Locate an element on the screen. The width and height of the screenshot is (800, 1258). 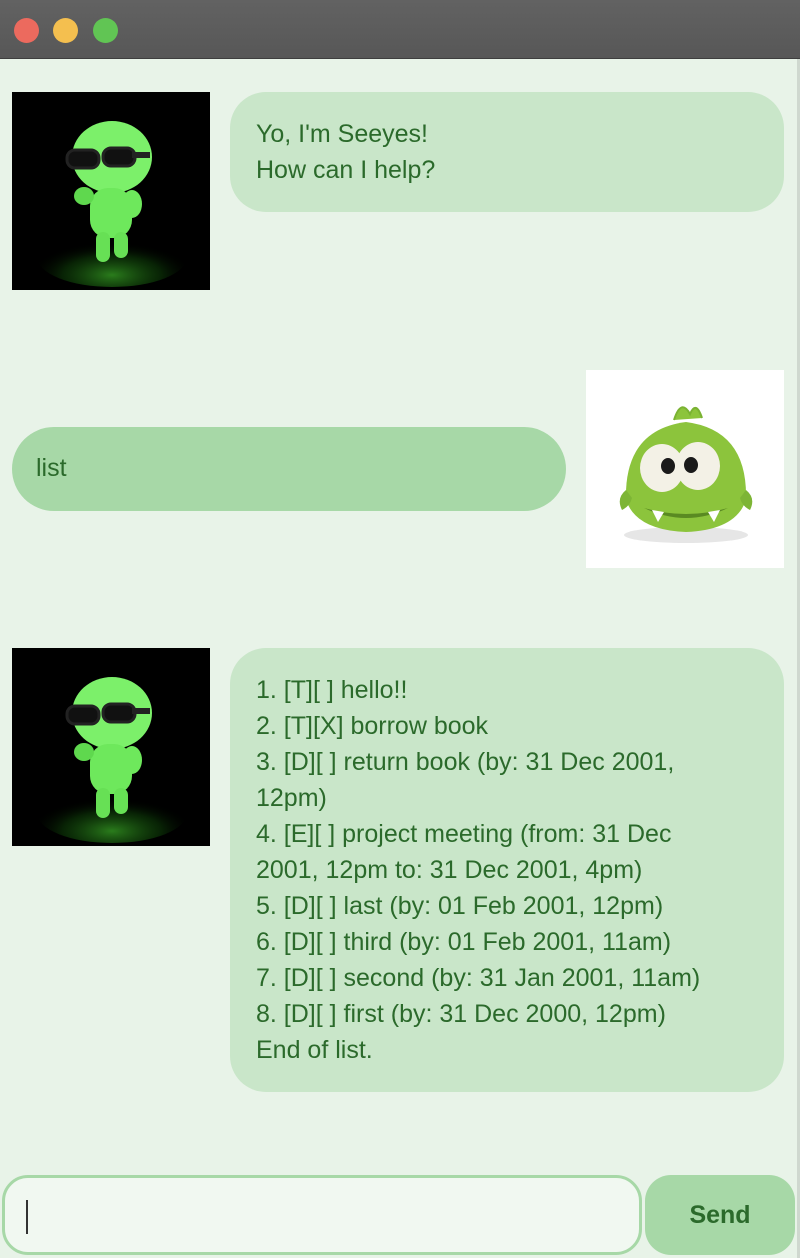
maximize-window-button is located at coordinates (105, 30).